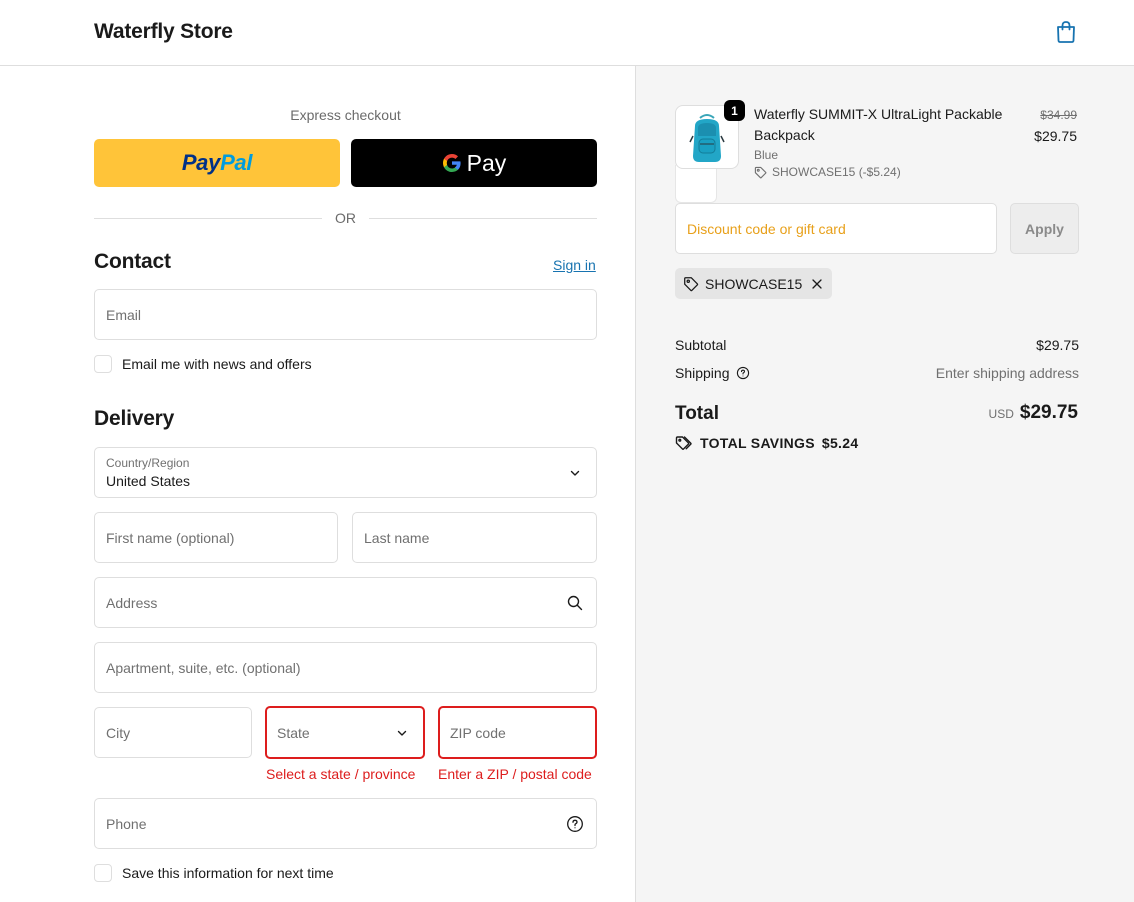 This screenshot has width=1134, height=902. What do you see at coordinates (515, 774) in the screenshot?
I see `zip-error: Enter a ZIP / postal code` at bounding box center [515, 774].